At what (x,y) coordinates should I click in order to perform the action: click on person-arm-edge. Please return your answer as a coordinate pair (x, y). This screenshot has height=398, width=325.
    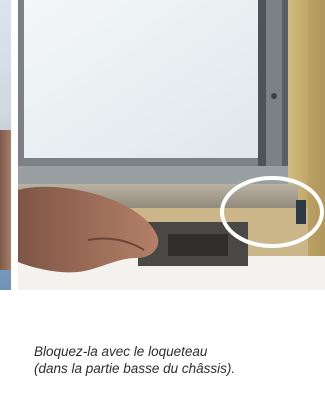
    Looking at the image, I should click on (5, 200).